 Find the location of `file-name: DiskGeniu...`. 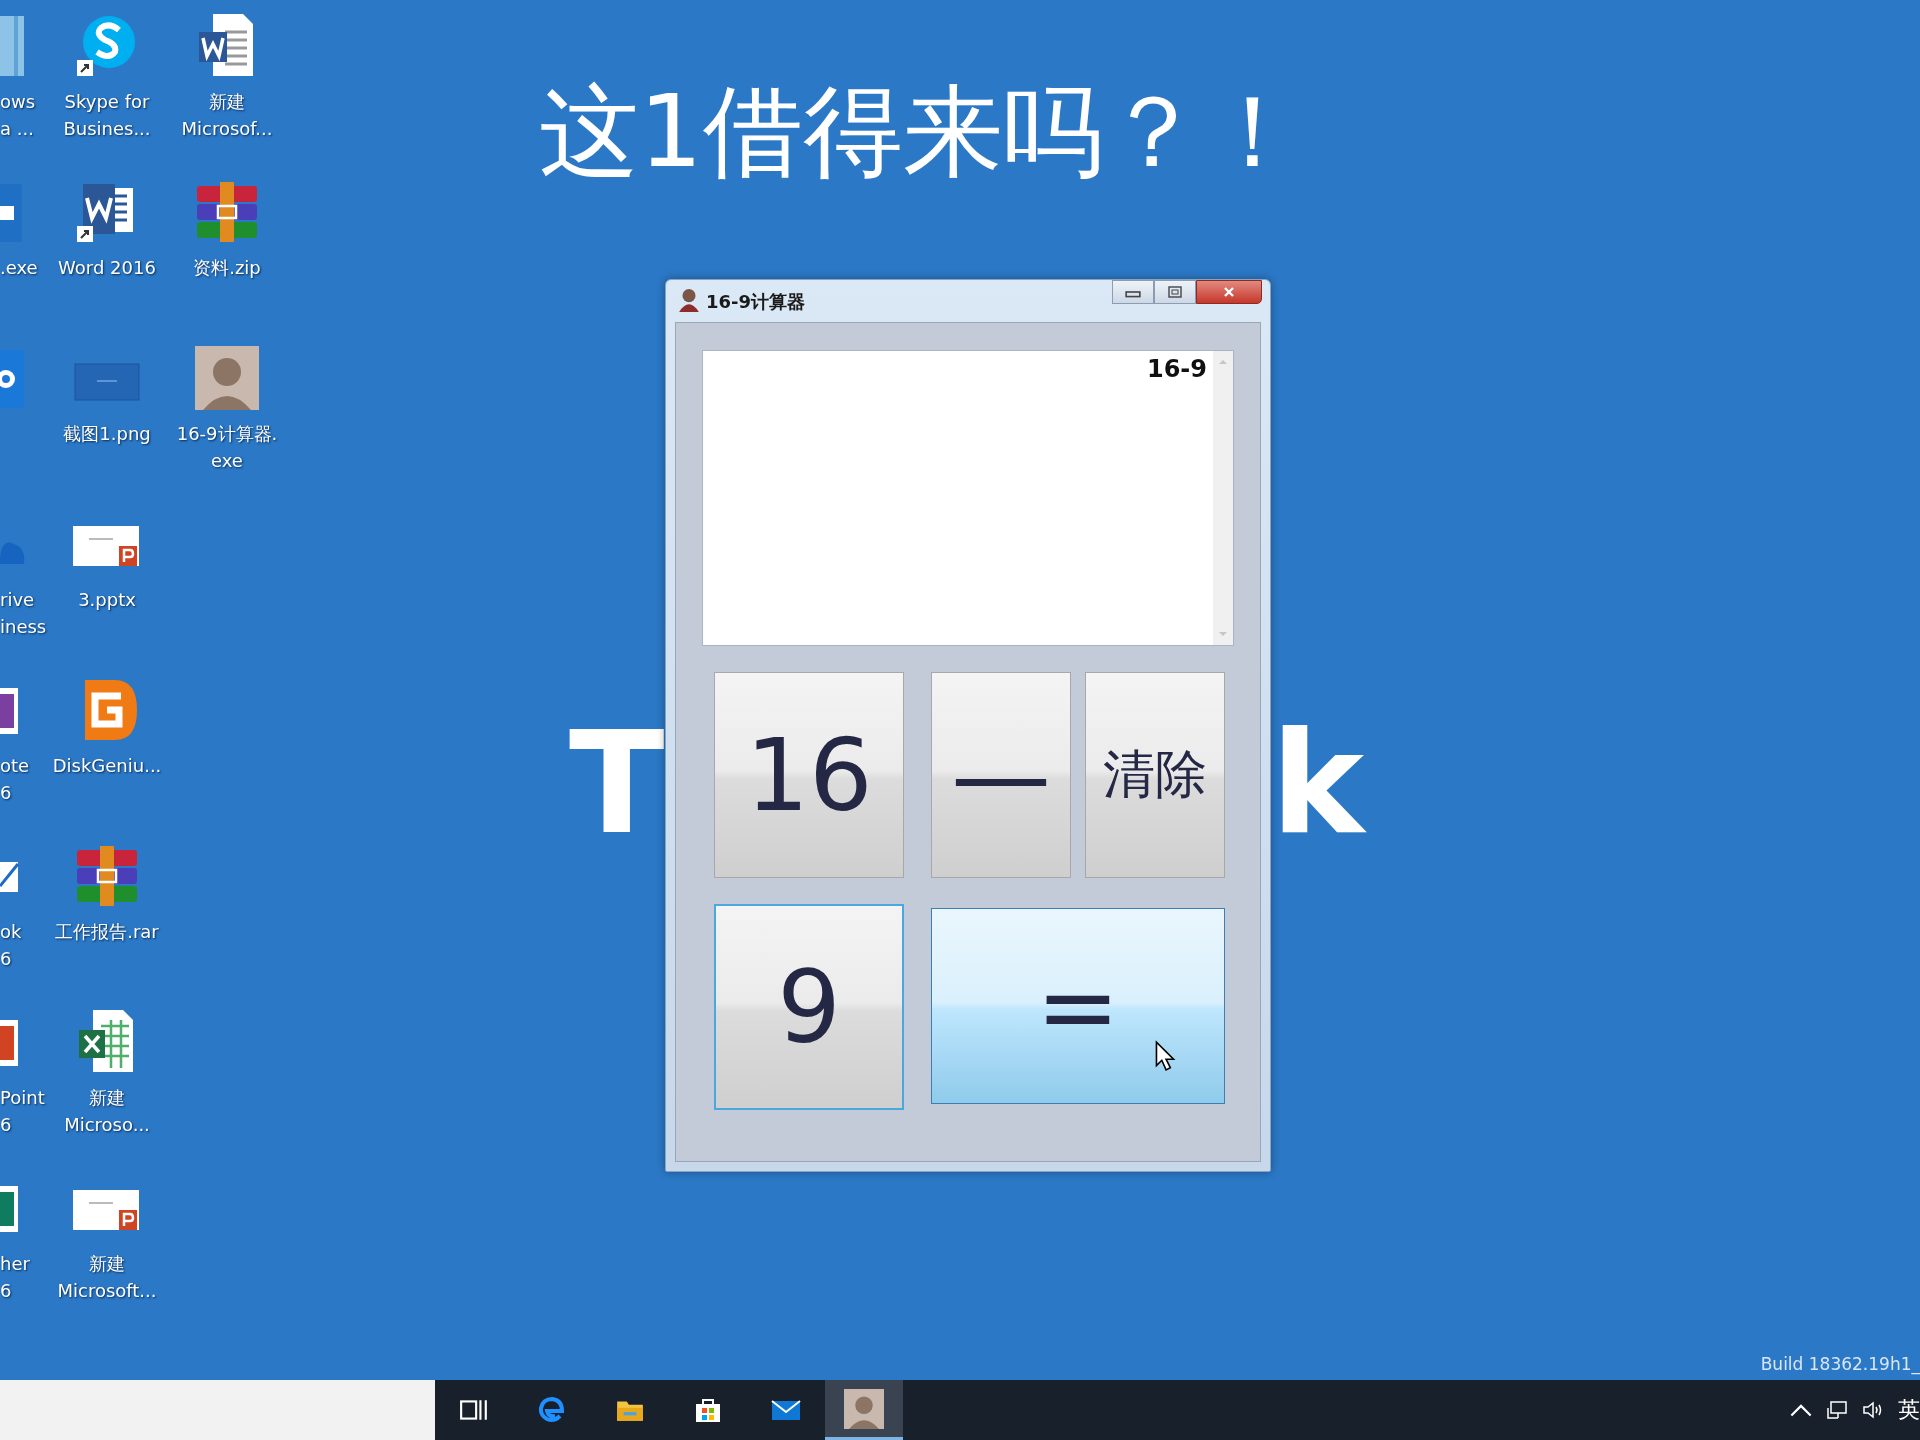

file-name: DiskGeniu... is located at coordinates (107, 766).